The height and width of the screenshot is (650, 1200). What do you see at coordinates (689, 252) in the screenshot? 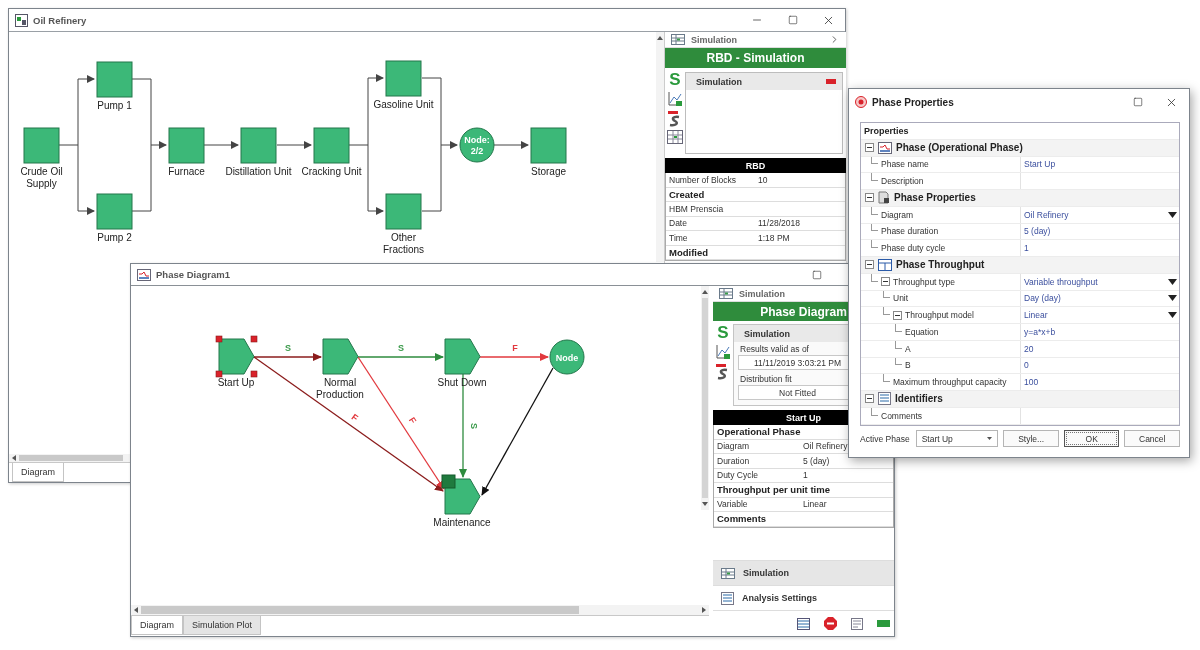
I see `section-heading: Modified` at bounding box center [689, 252].